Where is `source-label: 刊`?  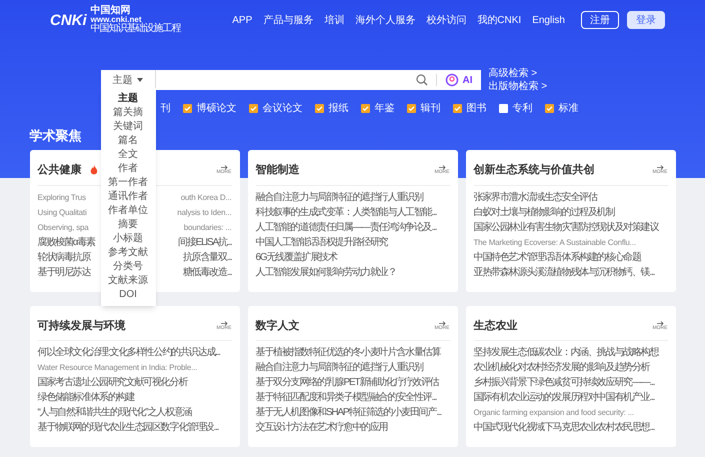
source-label: 刊 is located at coordinates (165, 109).